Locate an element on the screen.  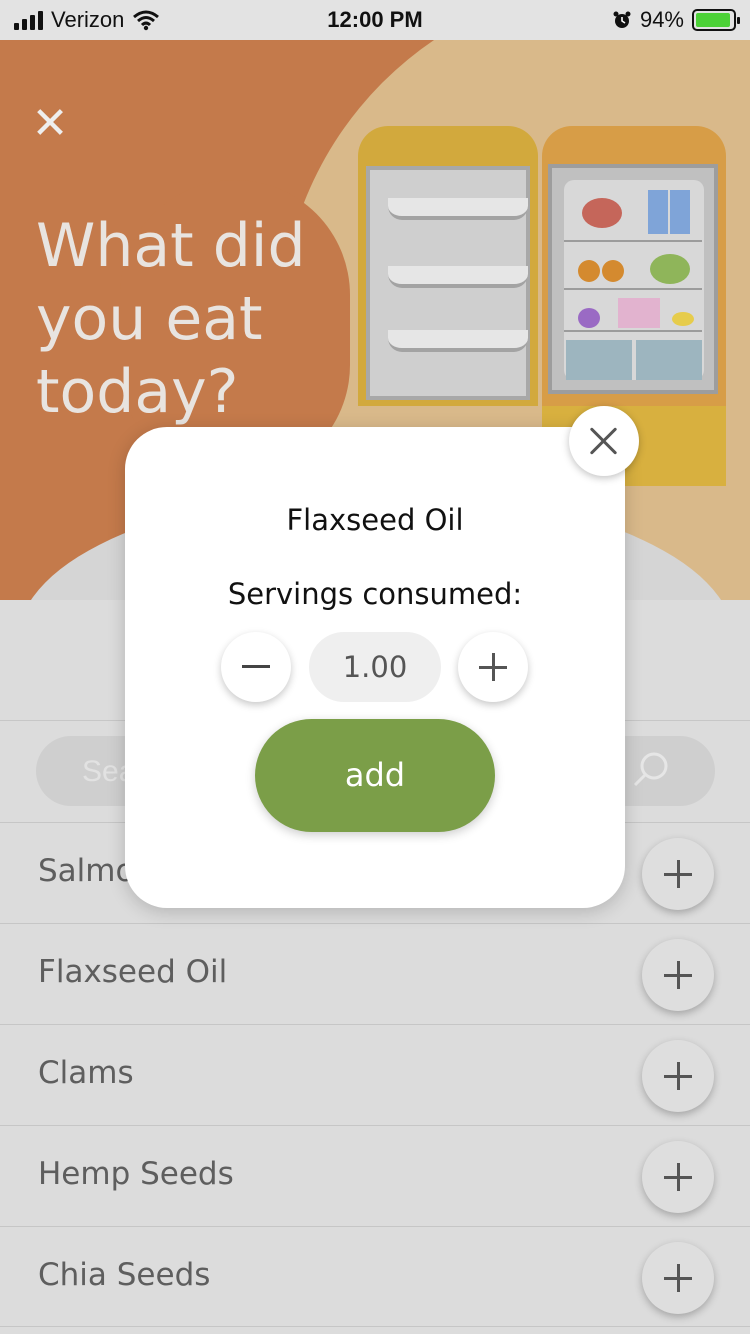
modal-title: Flaxseed Oil is located at coordinates (375, 520).